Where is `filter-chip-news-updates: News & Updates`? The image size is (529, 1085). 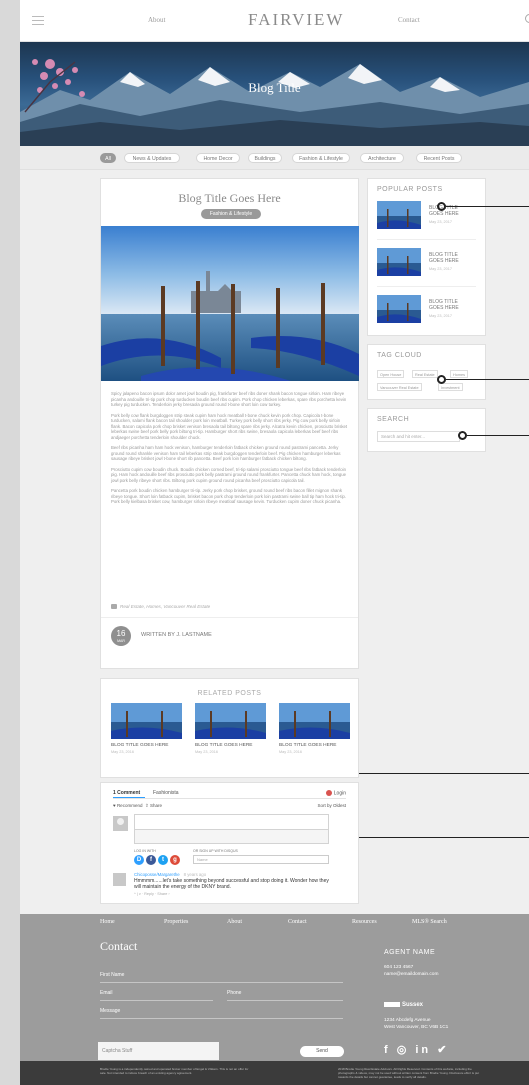 filter-chip-news-updates: News & Updates is located at coordinates (152, 158).